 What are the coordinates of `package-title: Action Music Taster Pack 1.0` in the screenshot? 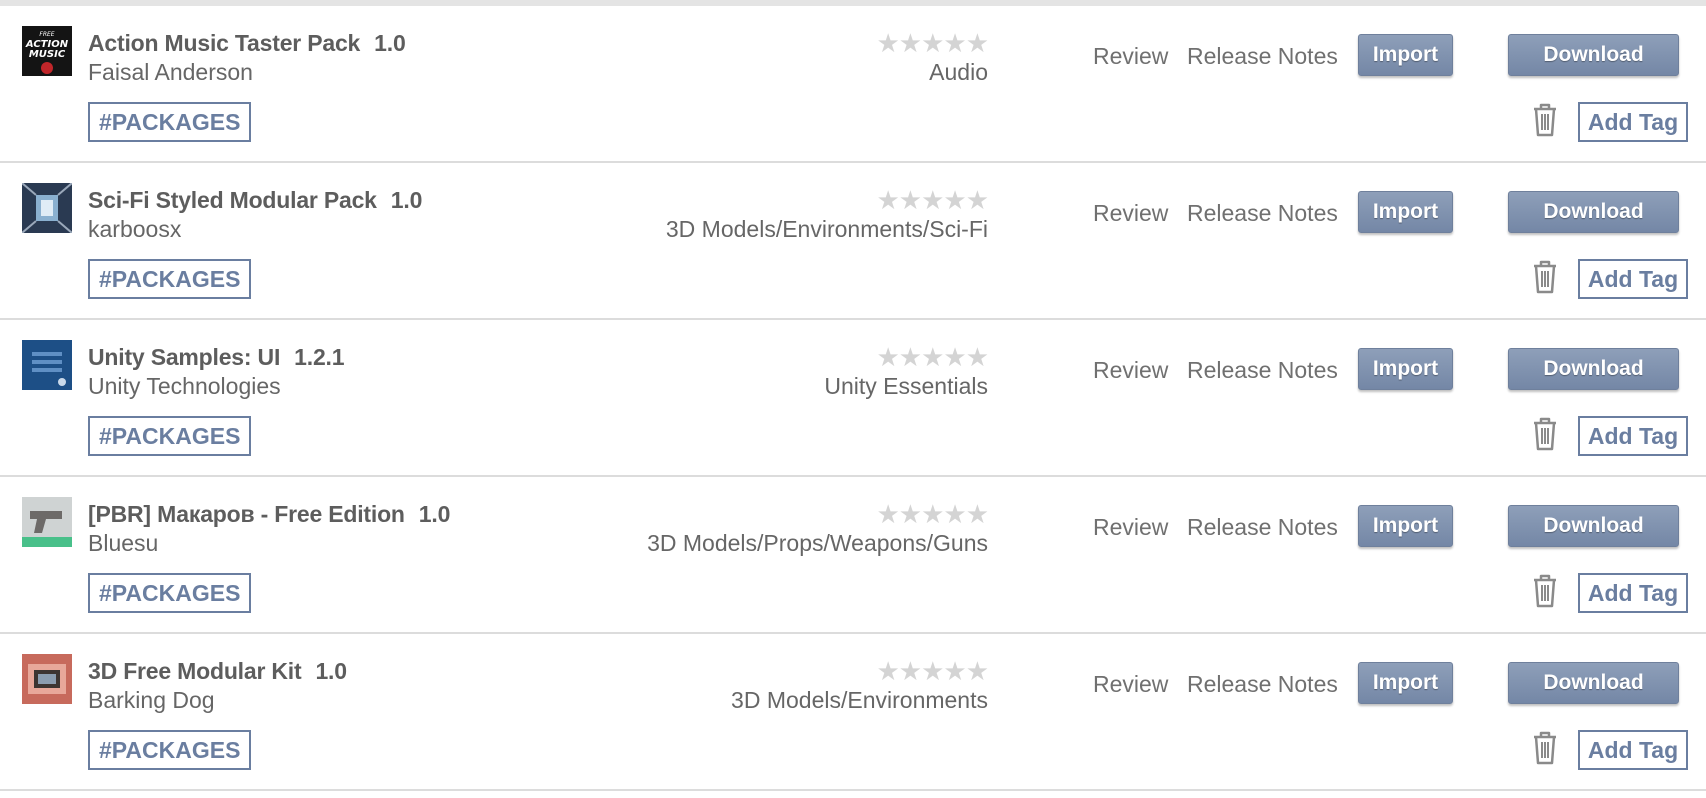 It's located at (247, 43).